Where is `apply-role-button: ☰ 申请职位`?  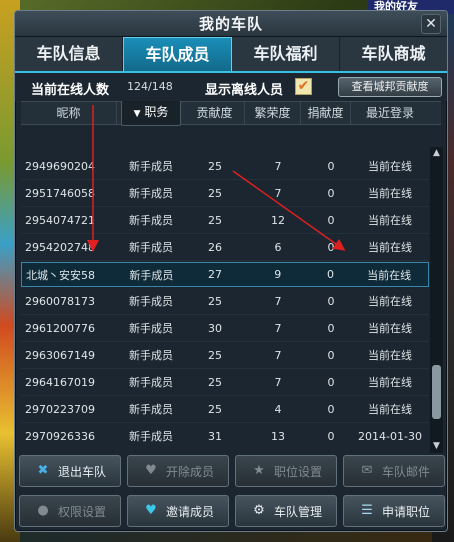
apply-role-button: ☰ 申请职位 is located at coordinates (394, 511).